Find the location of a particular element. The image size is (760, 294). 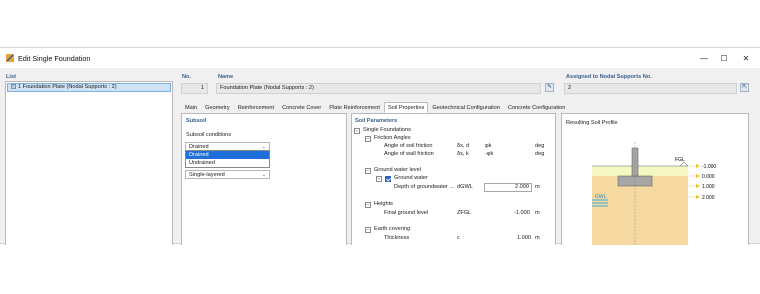

soil-friction-value: φk is located at coordinates (488, 147).